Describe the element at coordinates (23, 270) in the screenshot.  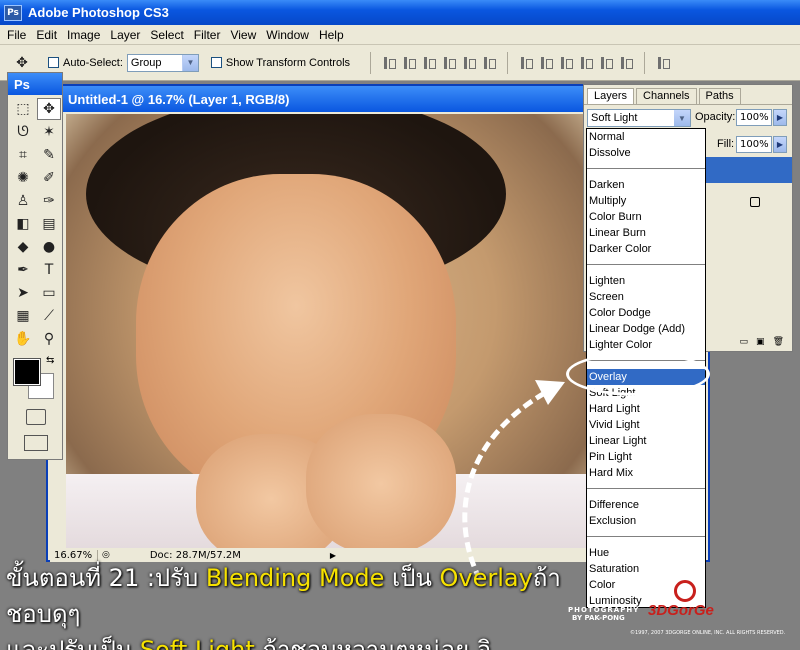
I see `pen-tool-icon: ✒` at that location.